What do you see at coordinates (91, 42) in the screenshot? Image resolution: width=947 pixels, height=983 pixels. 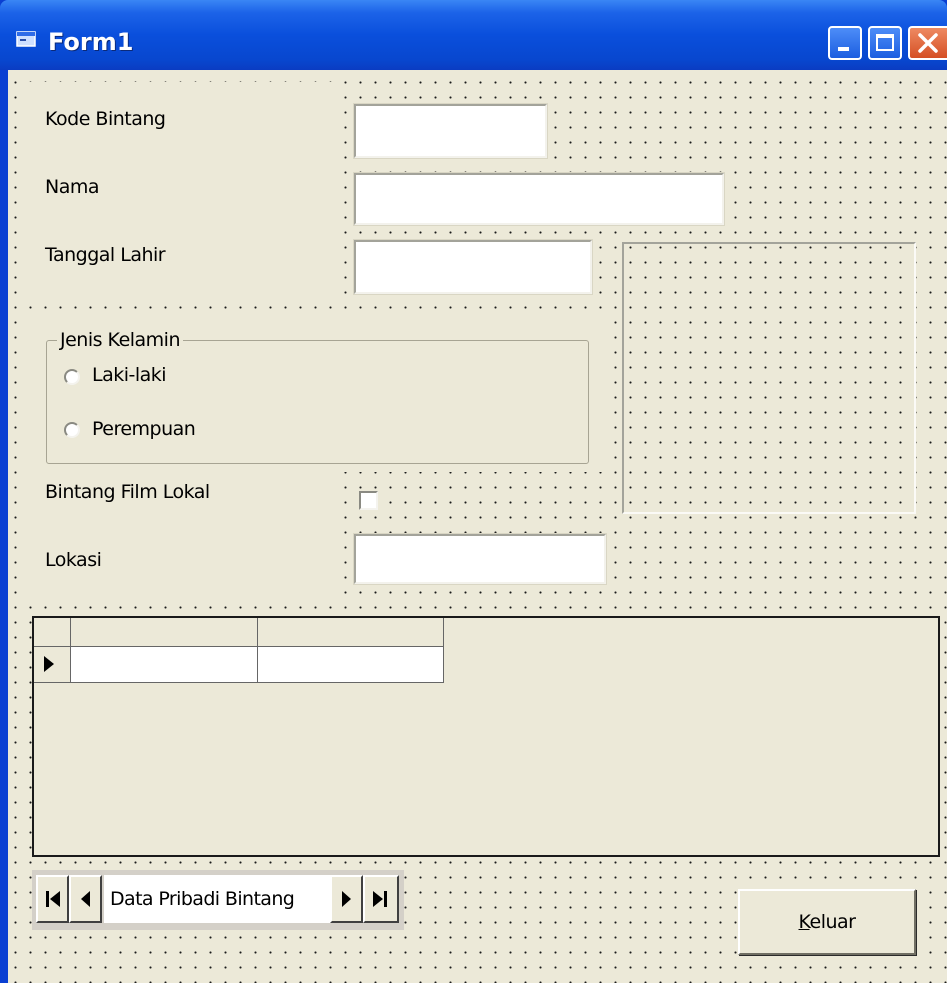 I see `window-title: Form1` at bounding box center [91, 42].